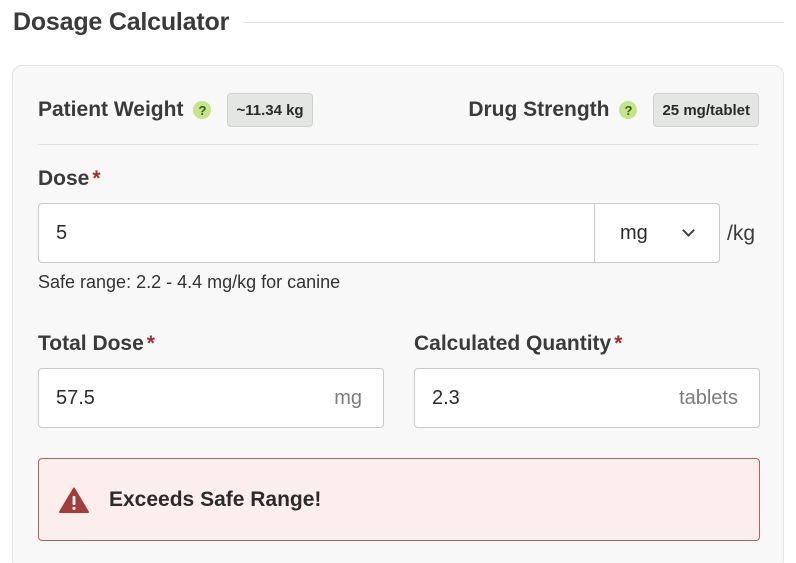 Image resolution: width=796 pixels, height=563 pixels. Describe the element at coordinates (513, 343) in the screenshot. I see `calculated-quantity-label-text: Calculated Quantity` at that location.